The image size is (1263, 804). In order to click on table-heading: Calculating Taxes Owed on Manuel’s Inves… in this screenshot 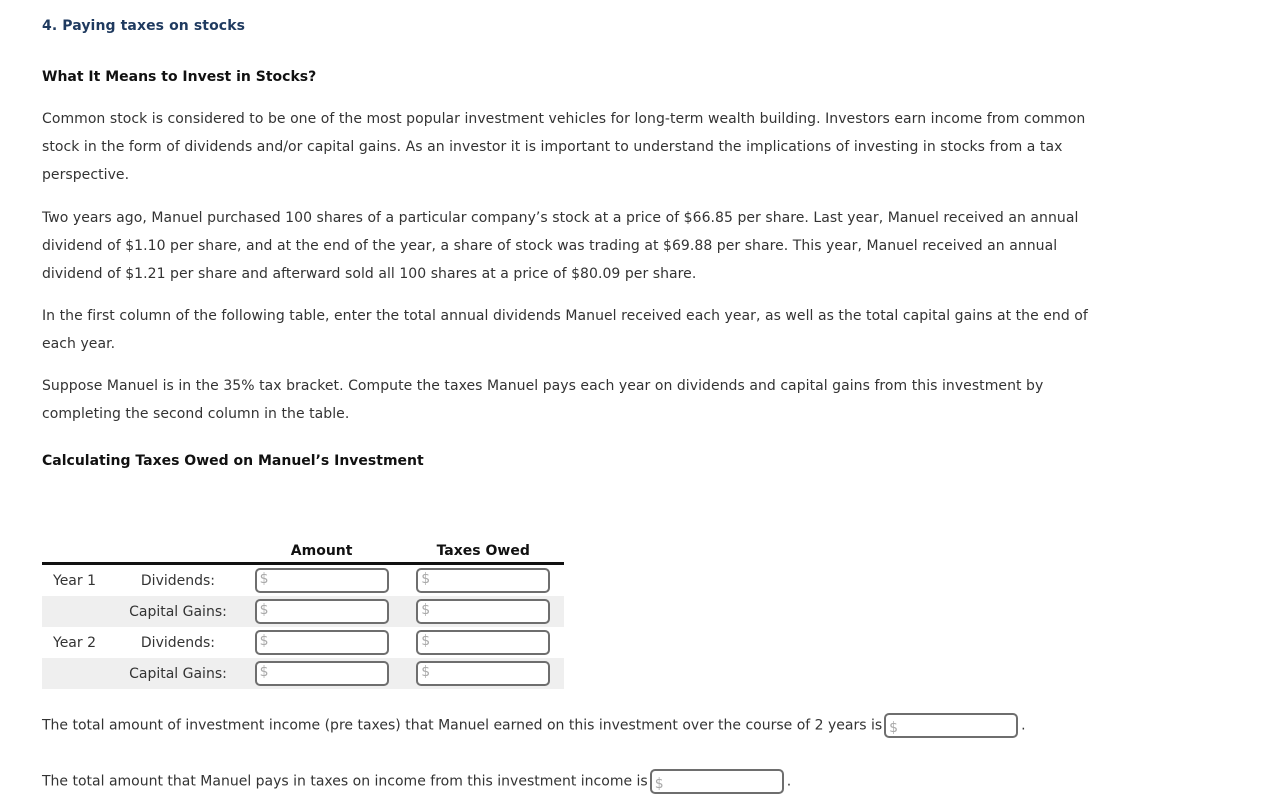, I will do `click(233, 461)`.